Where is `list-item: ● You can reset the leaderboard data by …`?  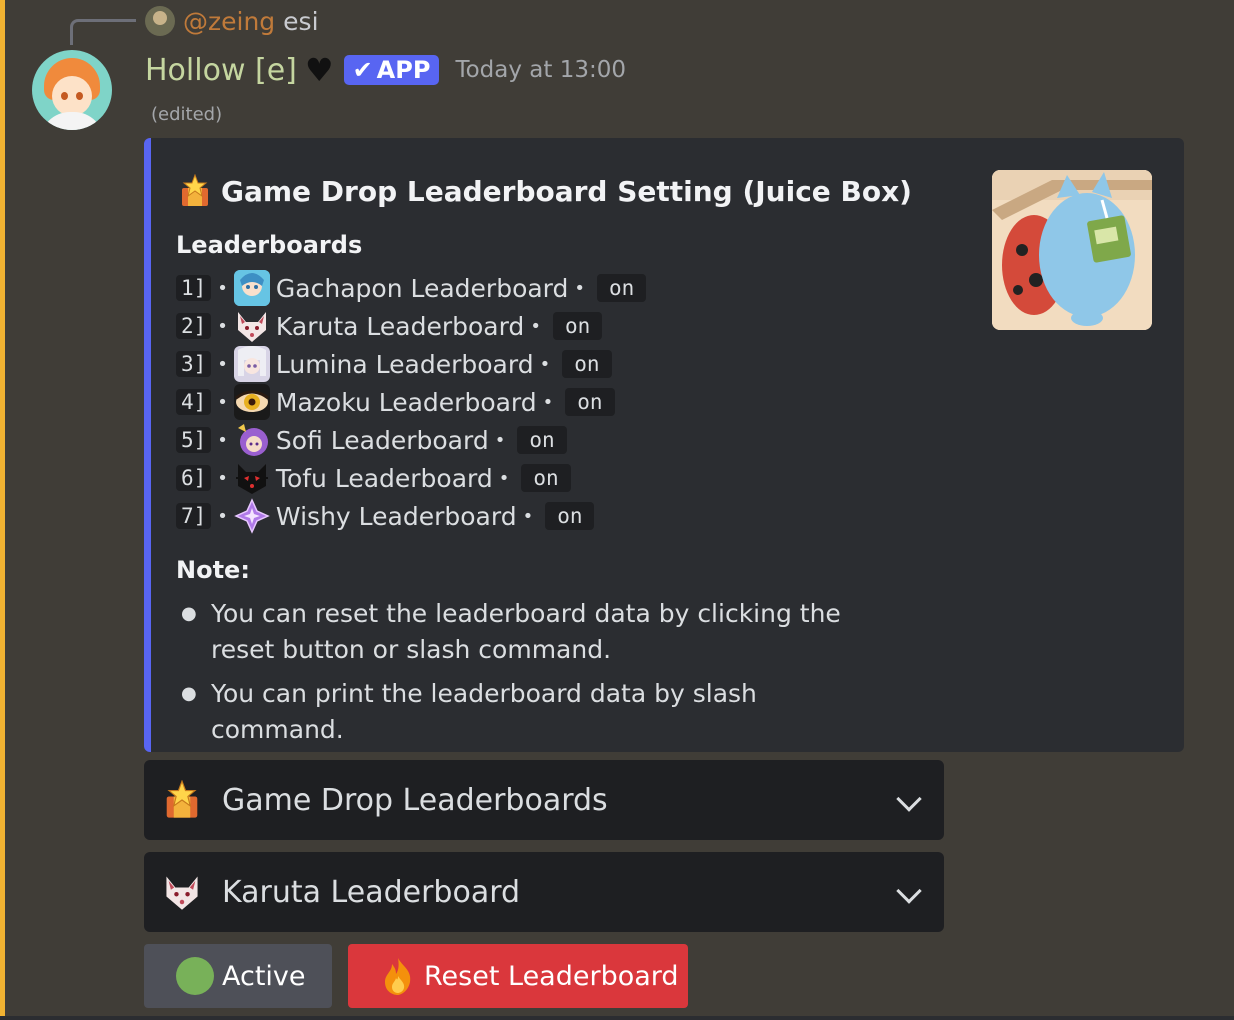 list-item: ● You can reset the leaderboard data by … is located at coordinates (531, 632).